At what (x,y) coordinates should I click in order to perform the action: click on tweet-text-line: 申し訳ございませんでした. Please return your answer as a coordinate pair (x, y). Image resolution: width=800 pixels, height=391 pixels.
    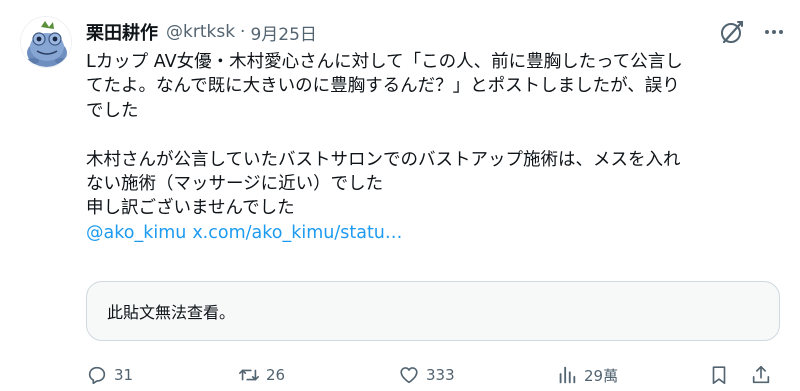
    Looking at the image, I should click on (190, 208).